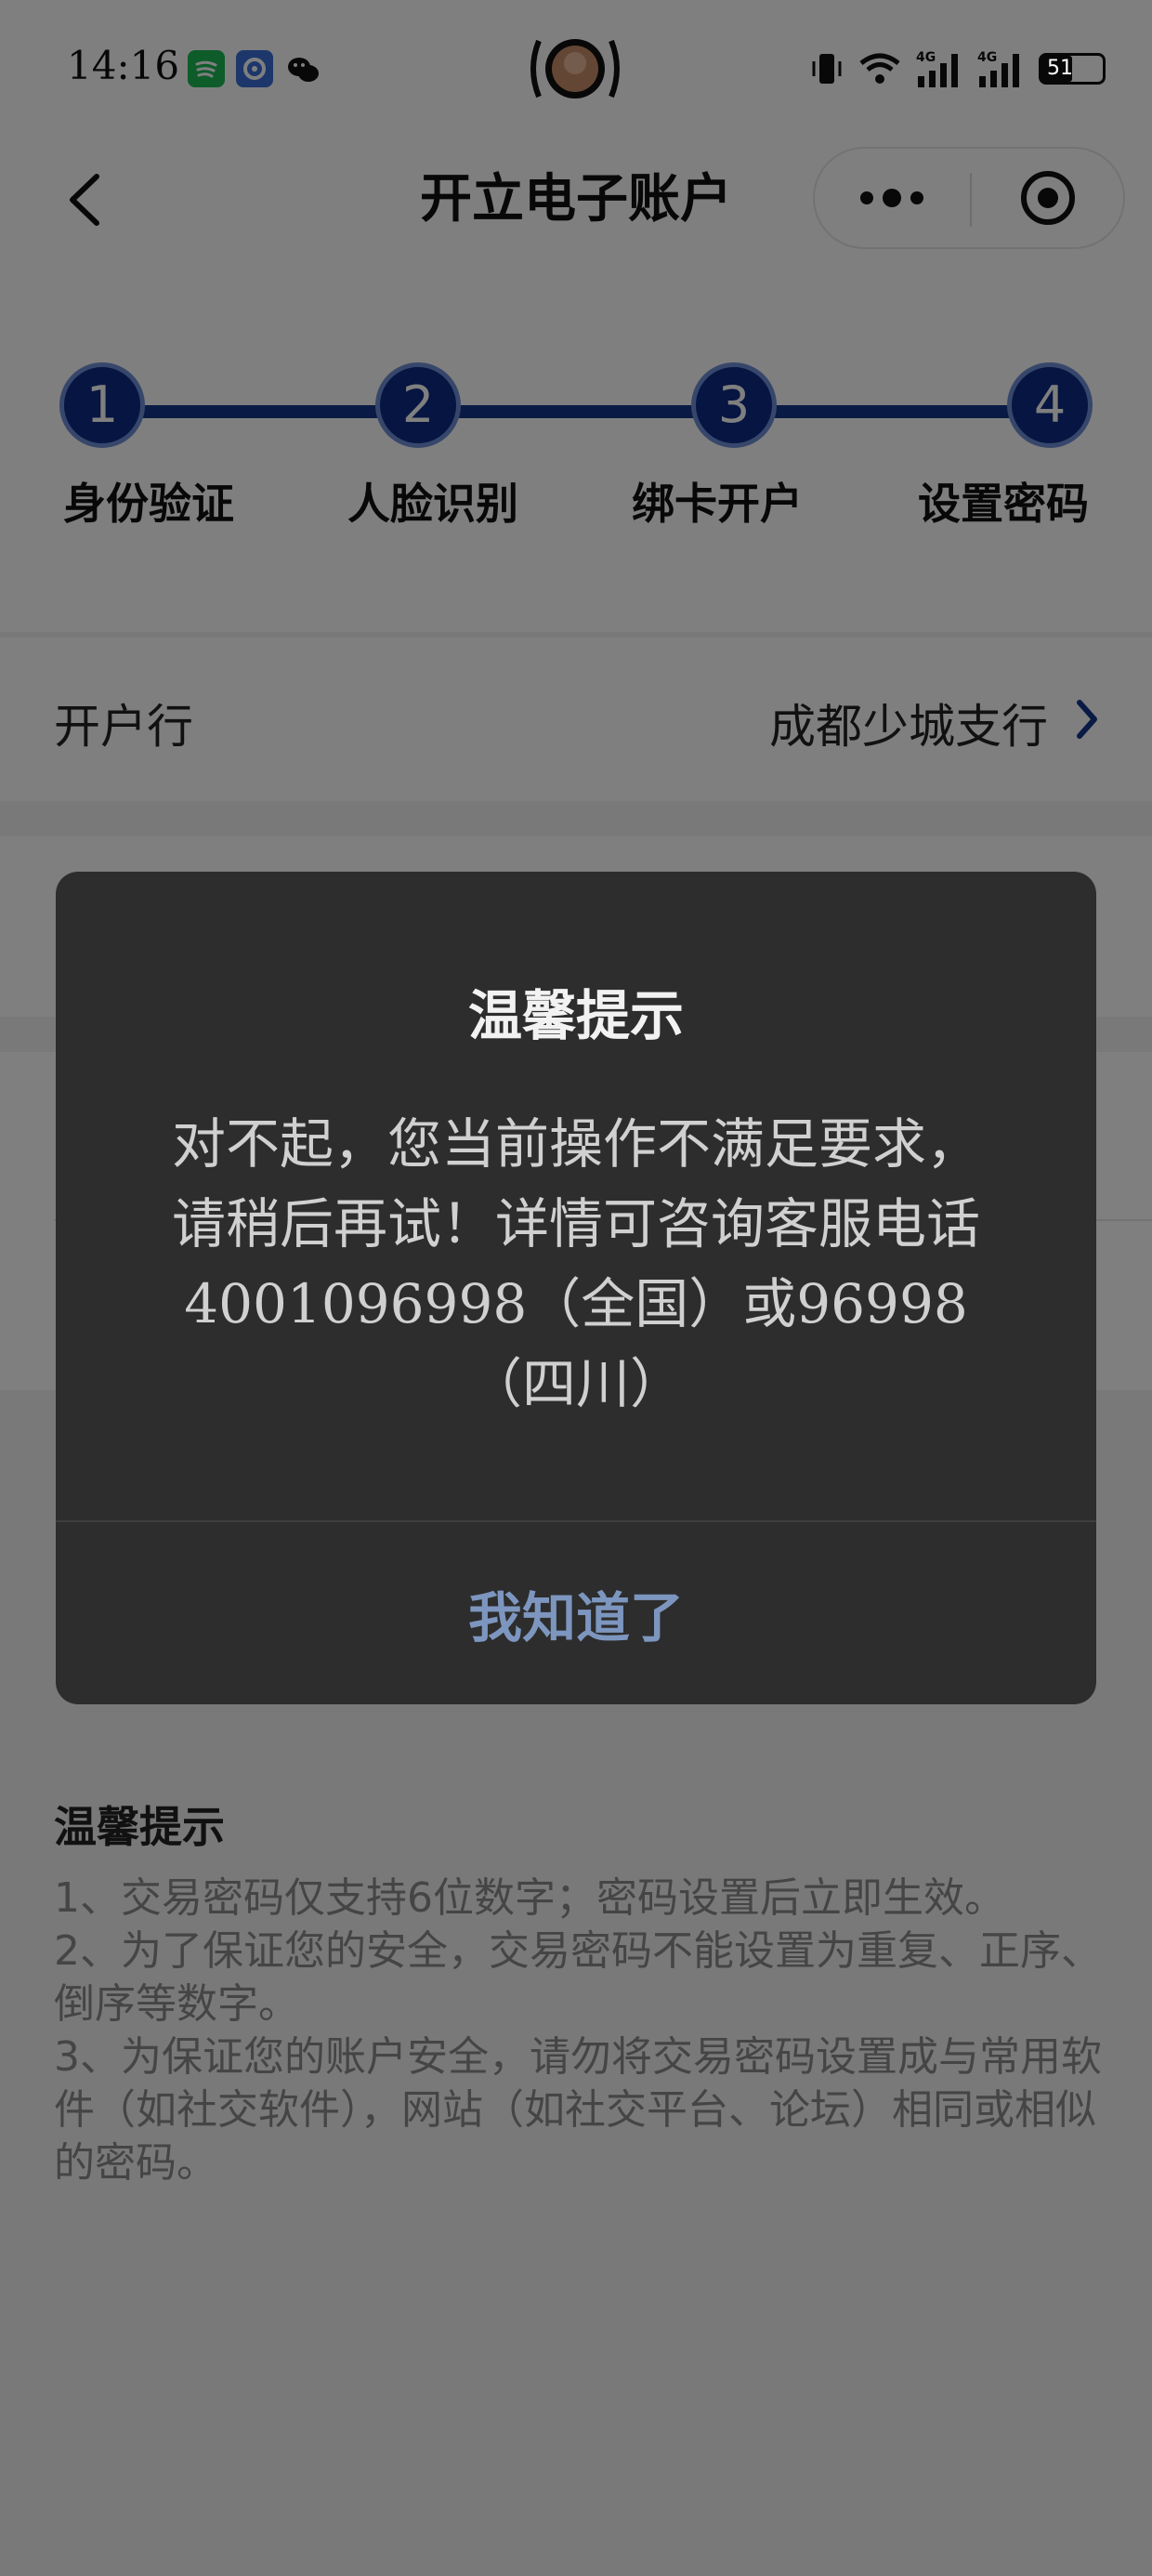 This screenshot has height=2576, width=1152. I want to click on acknowledge-button: 我知道了, so click(576, 1613).